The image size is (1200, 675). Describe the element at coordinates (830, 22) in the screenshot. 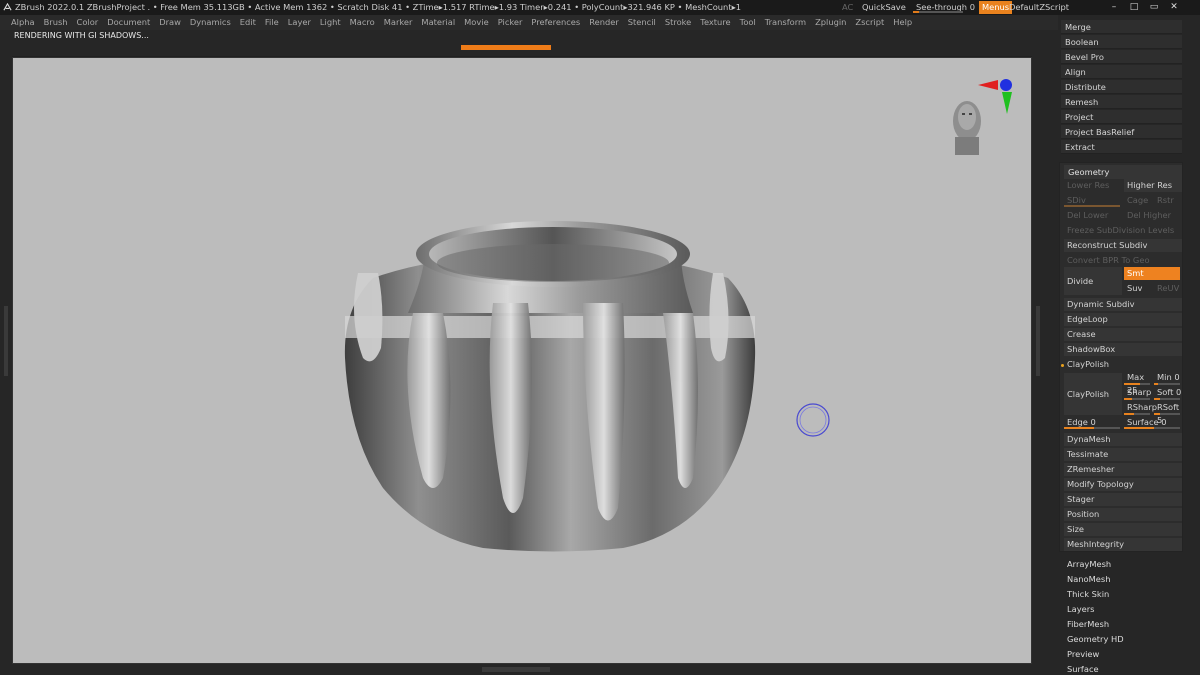

I see `menu-zplugin: Zplugin` at that location.